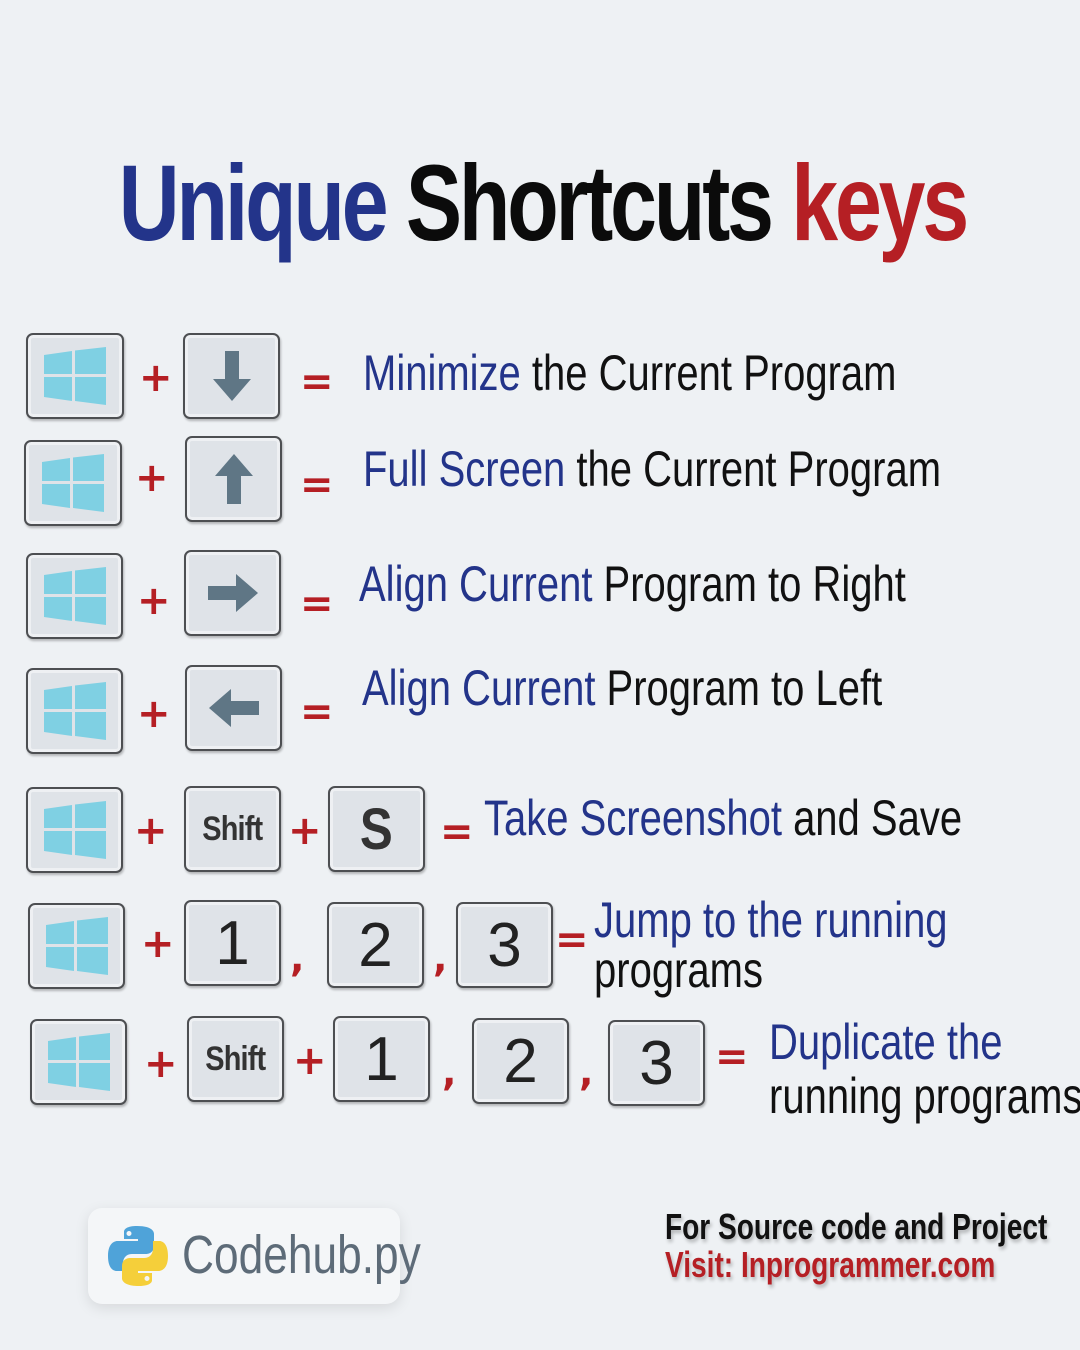 The image size is (1080, 1350). Describe the element at coordinates (253, 202) in the screenshot. I see `title-part-unique: Unique` at that location.